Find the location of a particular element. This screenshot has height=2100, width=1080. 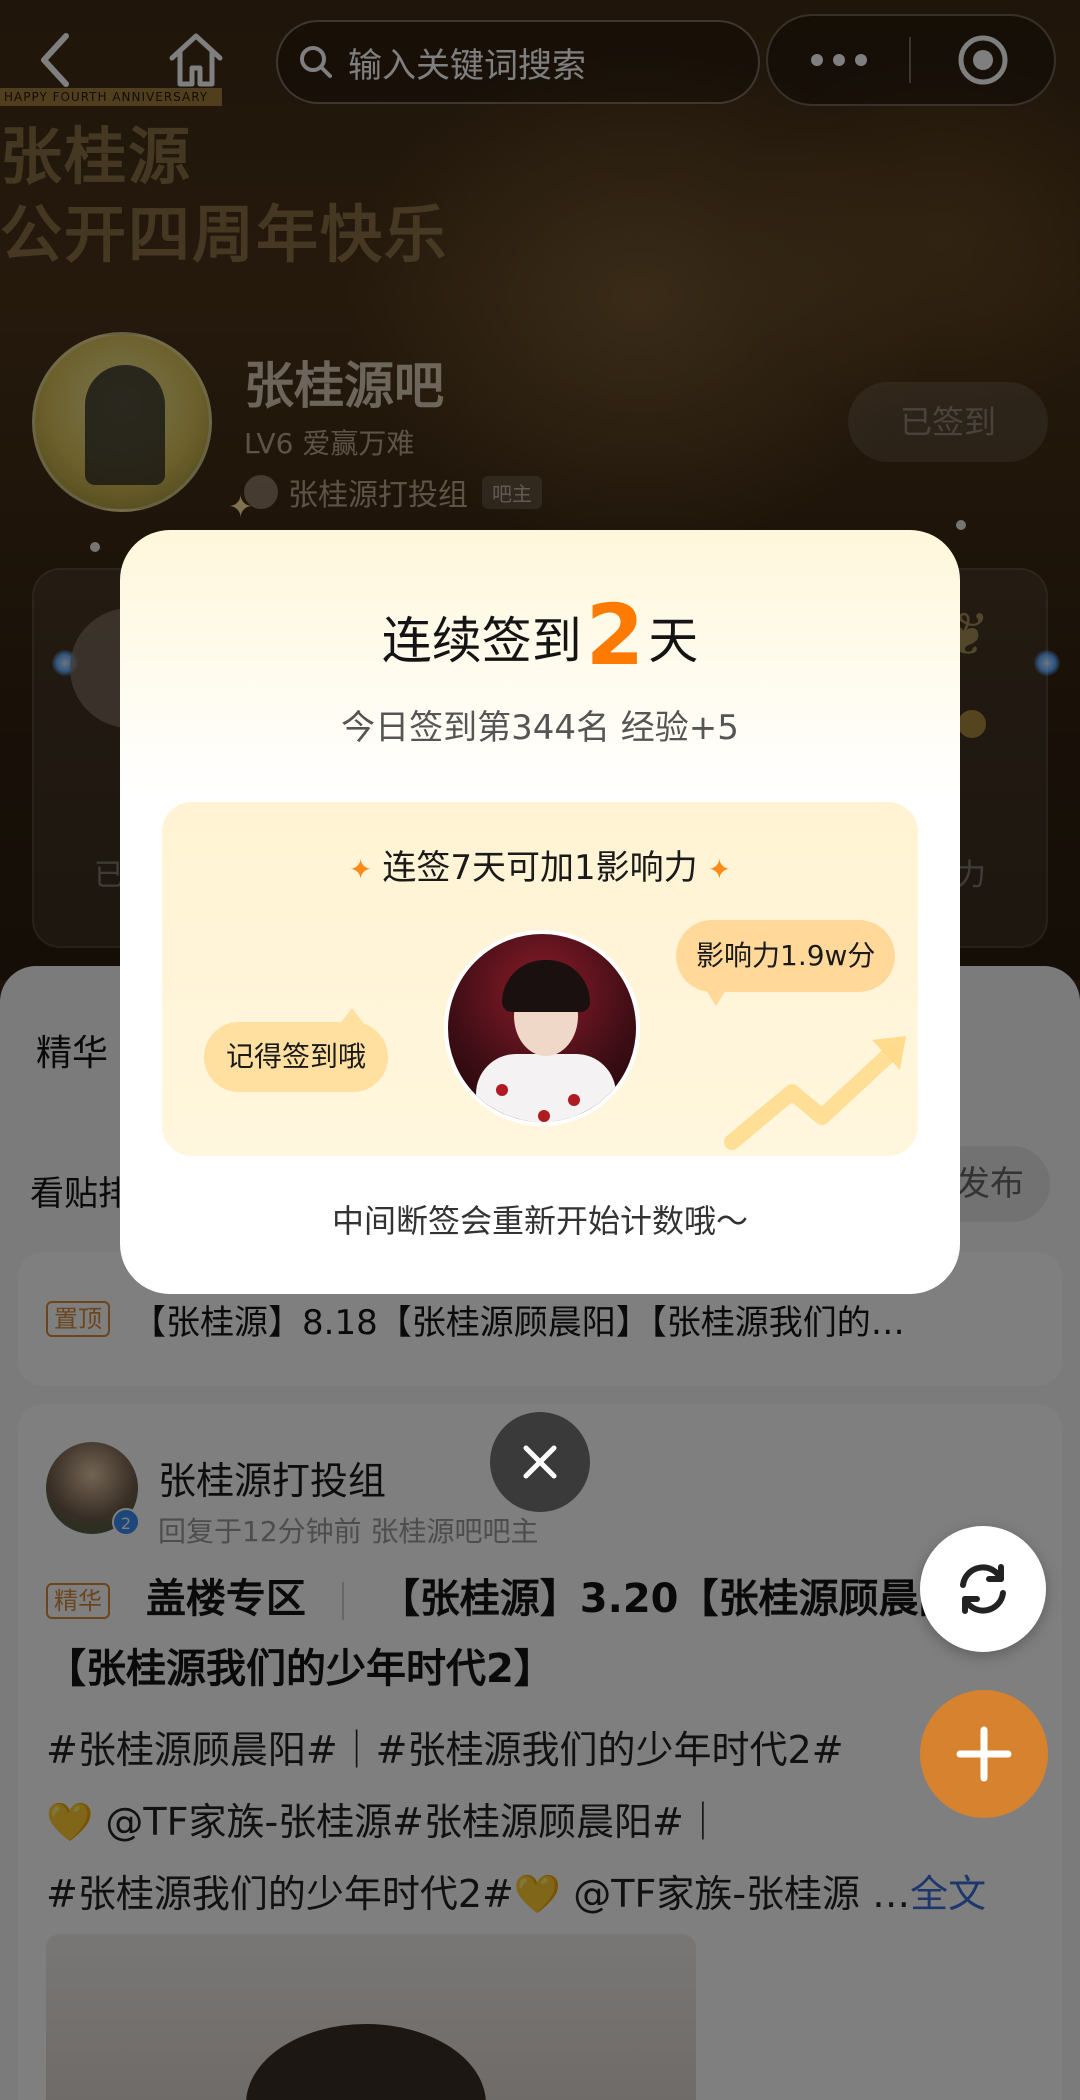

growth-arrow-icon is located at coordinates (815, 1093).